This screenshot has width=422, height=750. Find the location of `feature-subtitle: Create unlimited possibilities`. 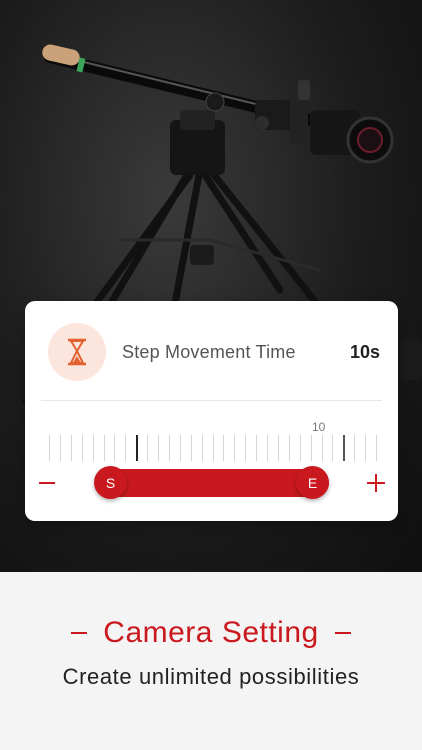

feature-subtitle: Create unlimited possibilities is located at coordinates (211, 676).